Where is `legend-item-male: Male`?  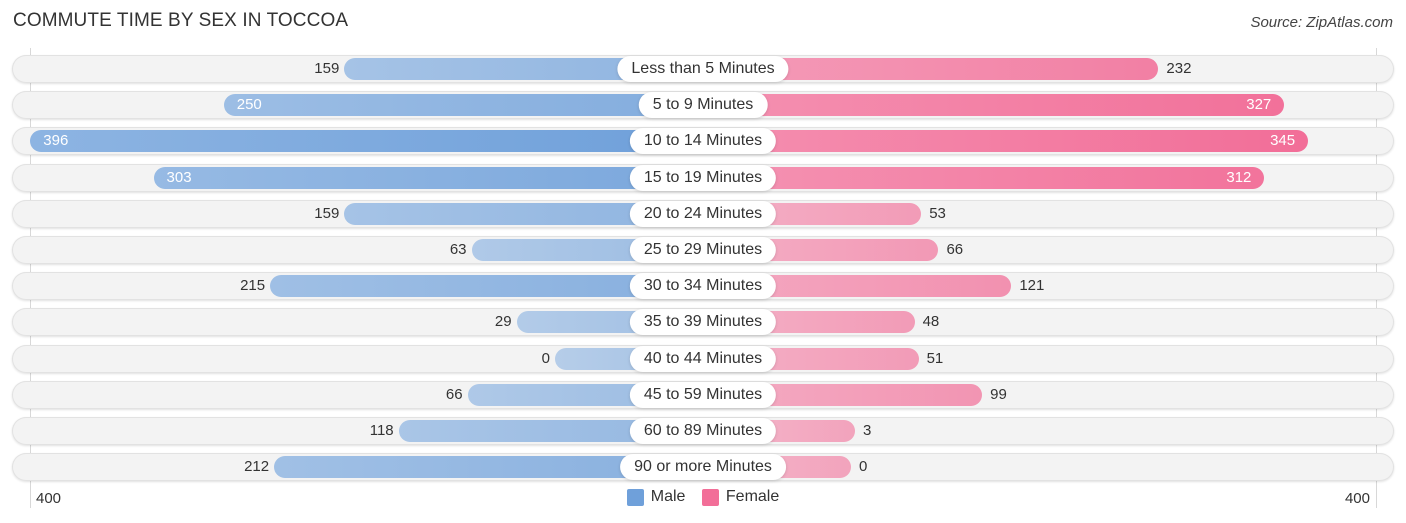 legend-item-male: Male is located at coordinates (656, 497).